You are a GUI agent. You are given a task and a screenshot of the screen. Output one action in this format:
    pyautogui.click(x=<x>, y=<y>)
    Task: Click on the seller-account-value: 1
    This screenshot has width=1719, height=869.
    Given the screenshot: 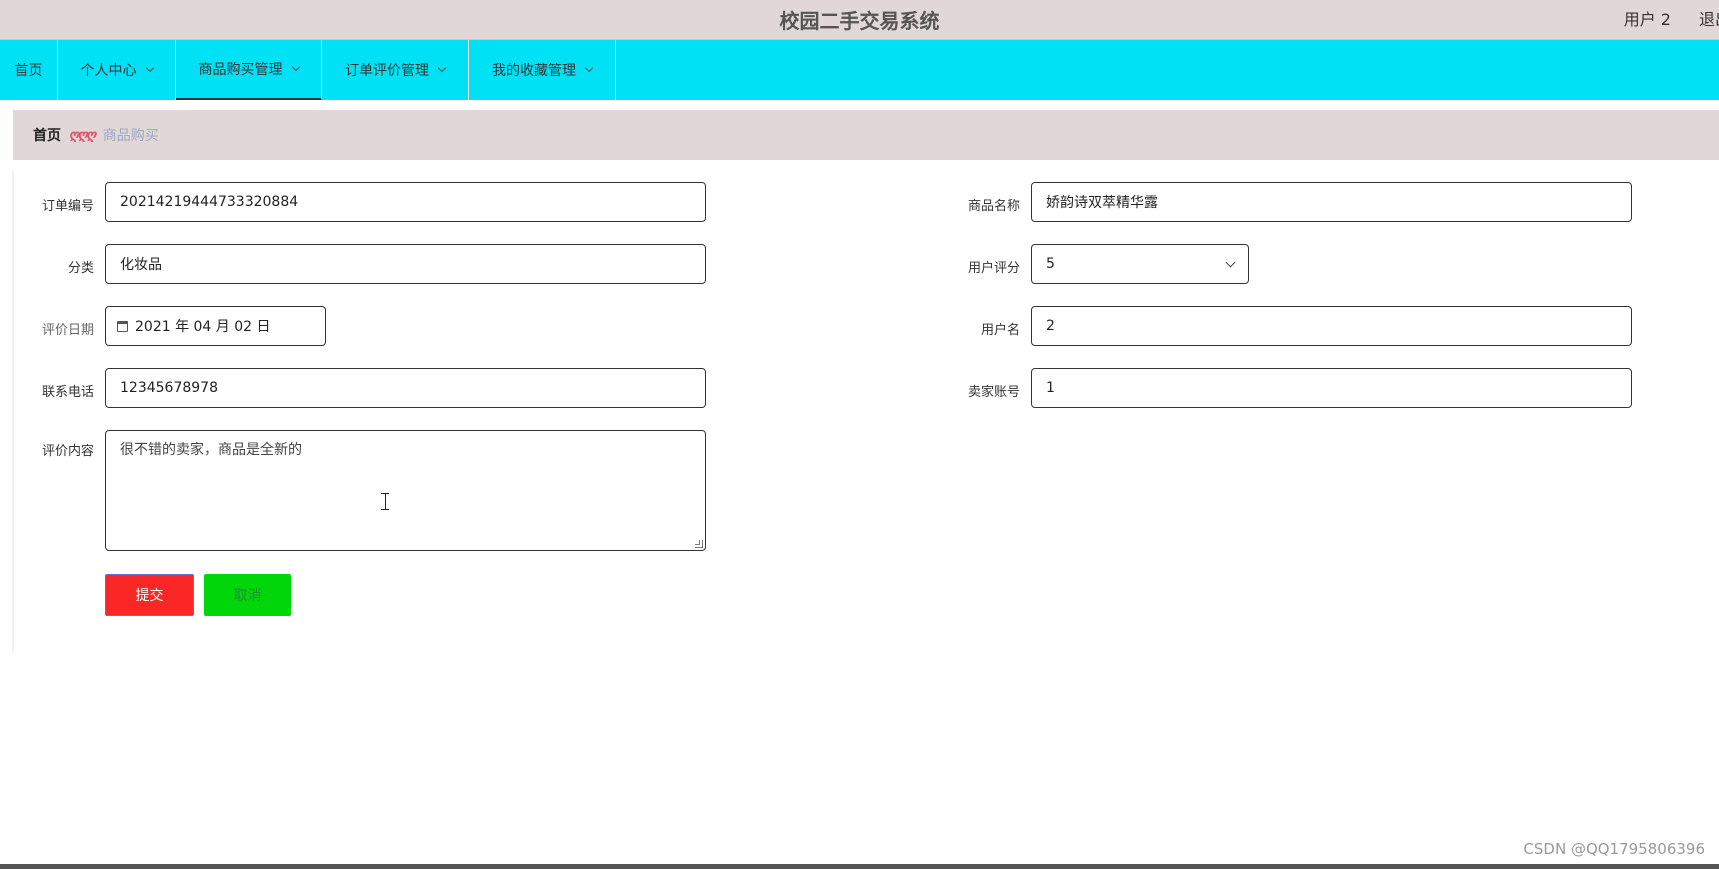 What is the action you would take?
    pyautogui.click(x=1050, y=388)
    